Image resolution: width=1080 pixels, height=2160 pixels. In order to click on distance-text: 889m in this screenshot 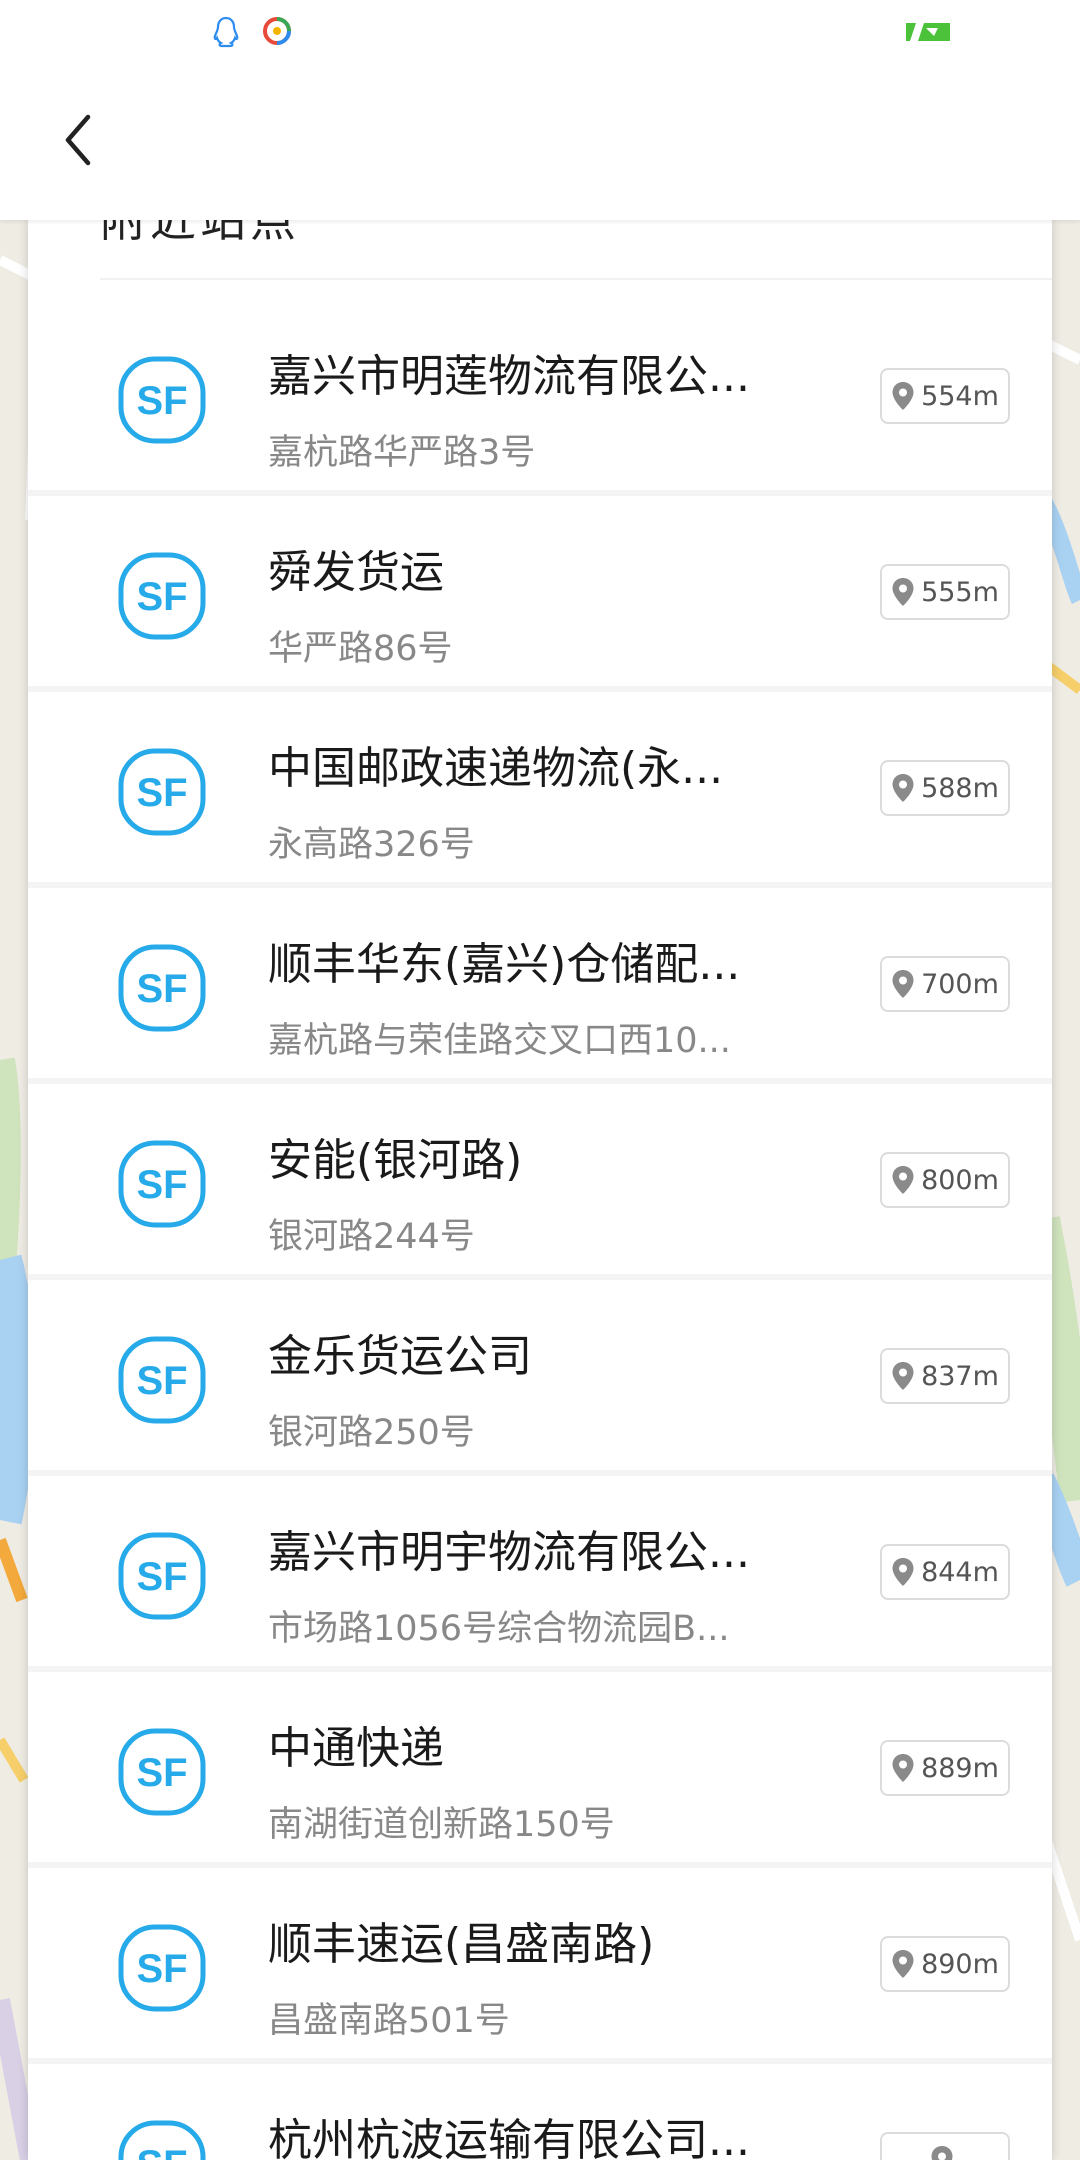, I will do `click(960, 1768)`.